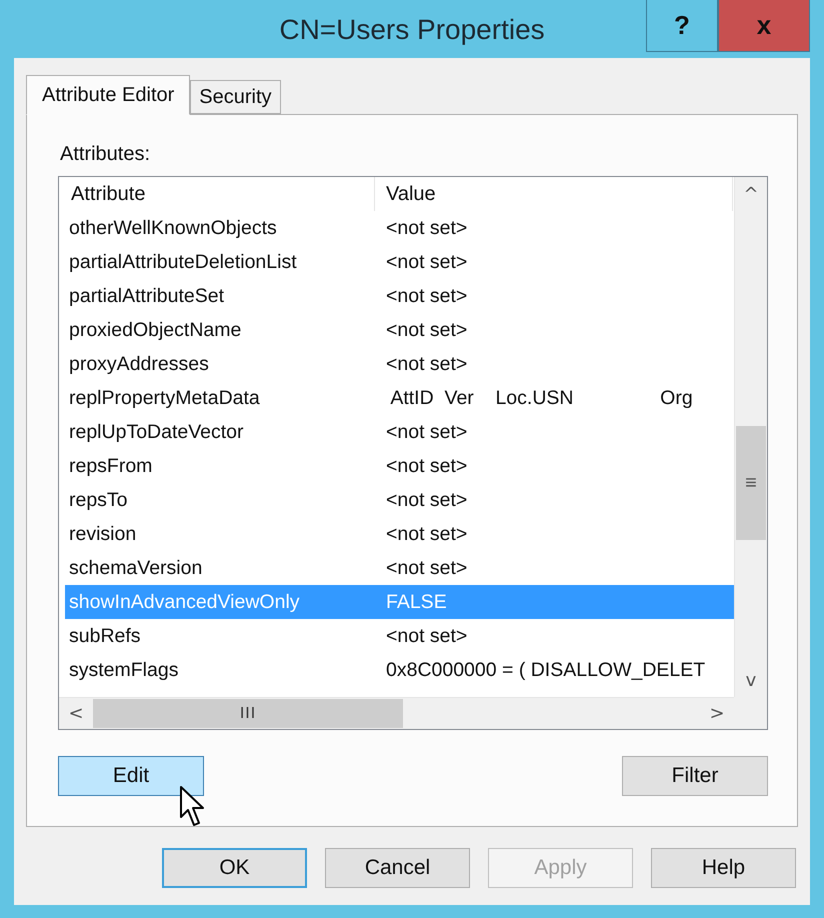 This screenshot has height=918, width=824. What do you see at coordinates (541, 398) in the screenshot?
I see `value-cell-text: AttID Ver Loc.USN Org` at bounding box center [541, 398].